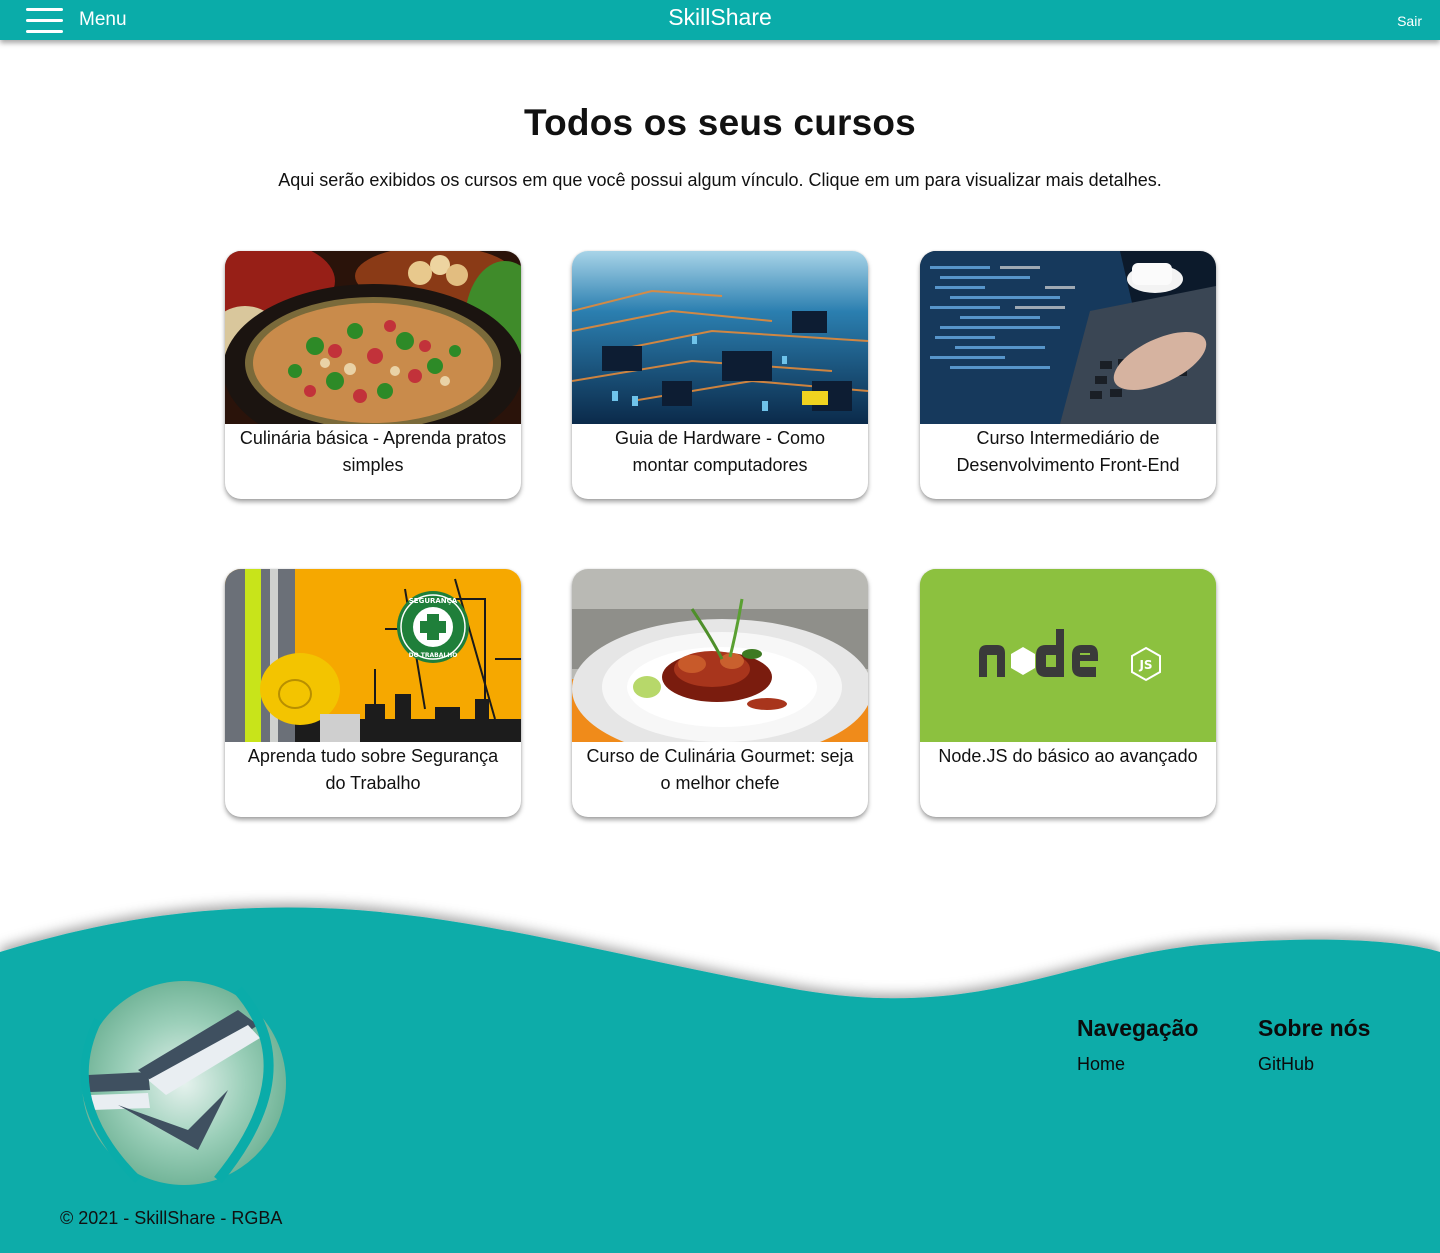  I want to click on course-image-circuit-board, so click(720, 337).